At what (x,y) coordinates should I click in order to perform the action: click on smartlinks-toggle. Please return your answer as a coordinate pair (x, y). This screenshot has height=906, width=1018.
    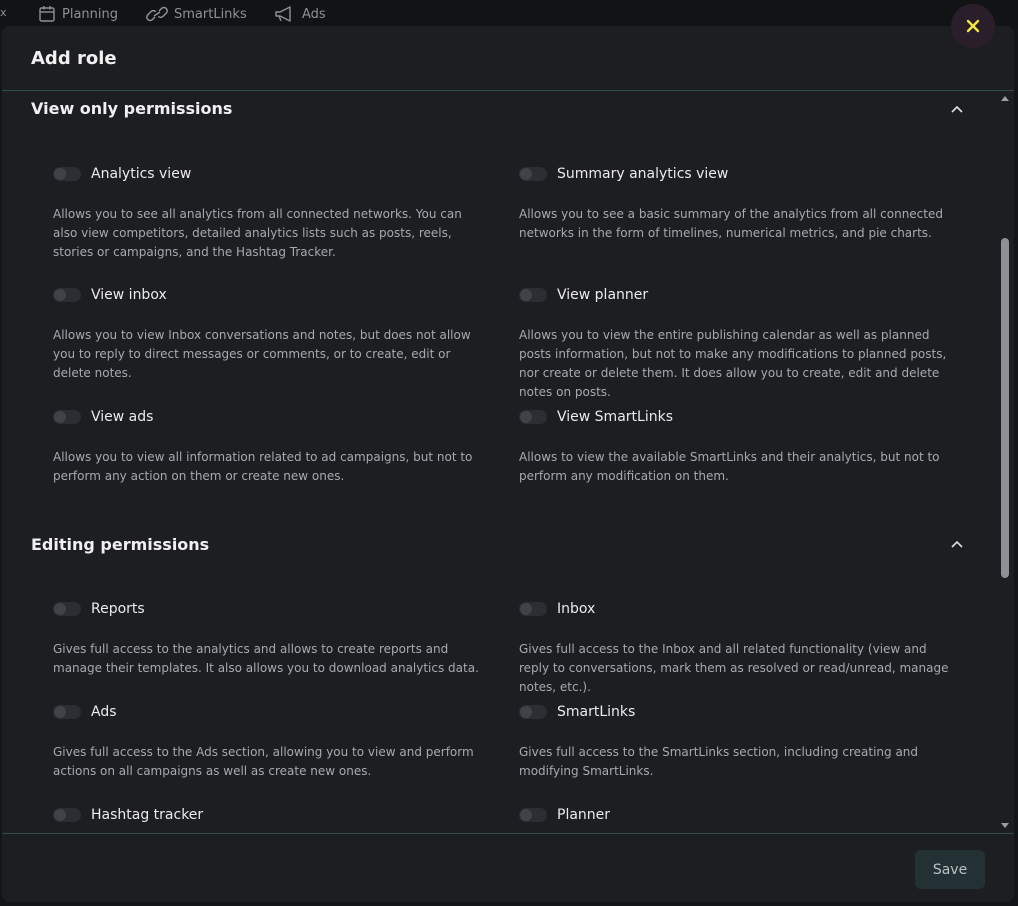
    Looking at the image, I should click on (533, 712).